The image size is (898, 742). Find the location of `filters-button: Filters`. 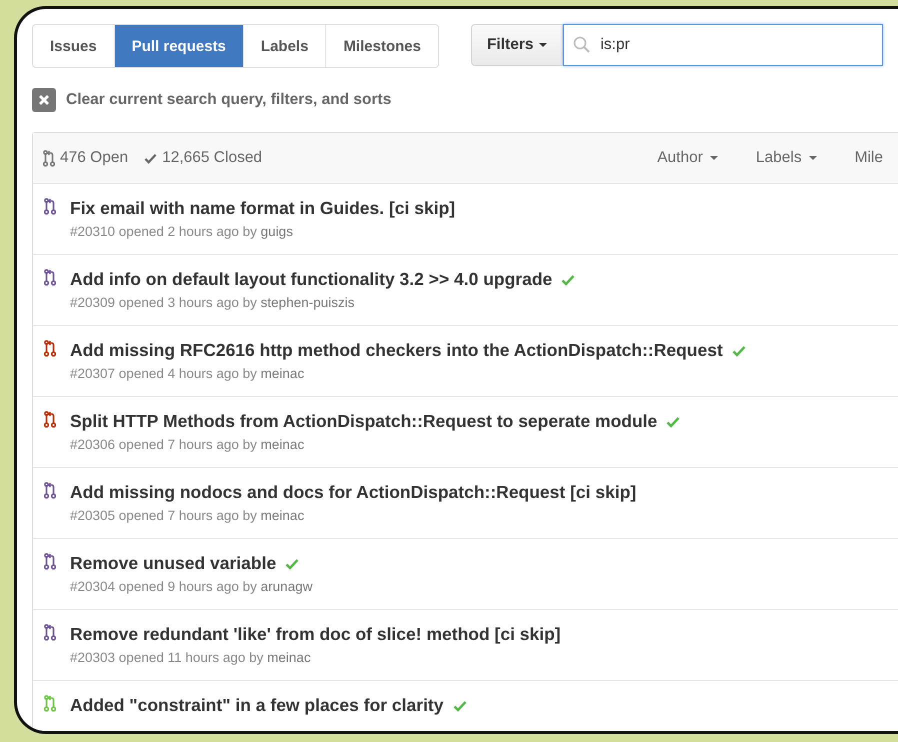

filters-button: Filters is located at coordinates (517, 45).